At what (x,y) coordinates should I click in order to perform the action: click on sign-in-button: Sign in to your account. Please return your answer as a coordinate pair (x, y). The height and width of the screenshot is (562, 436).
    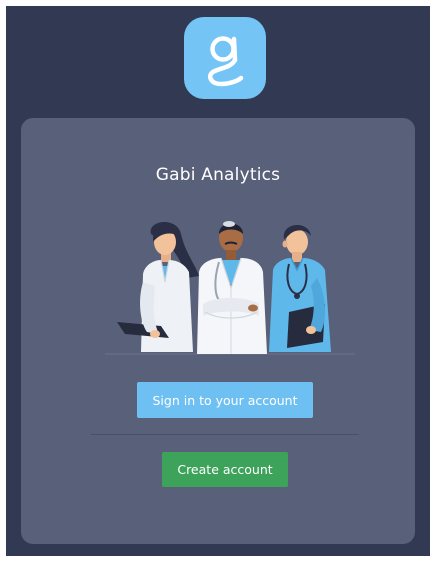
    Looking at the image, I should click on (225, 400).